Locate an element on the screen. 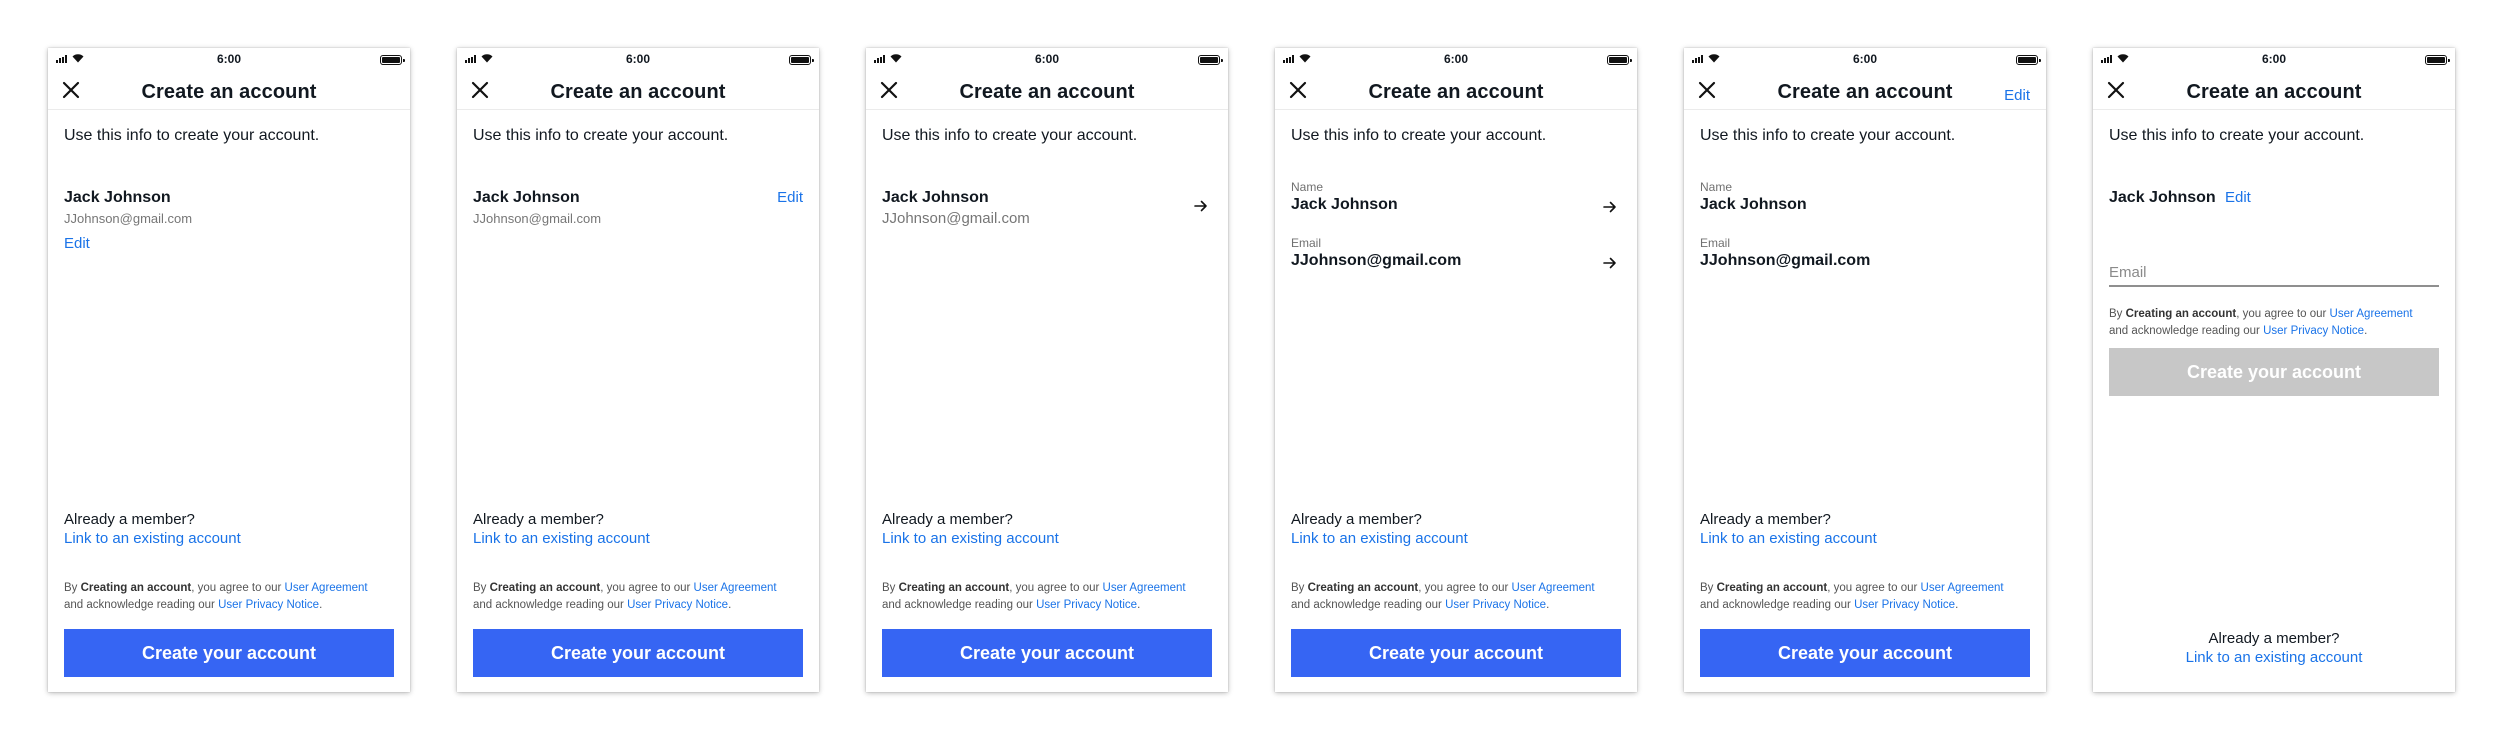 The height and width of the screenshot is (738, 2500). legal-by: By is located at coordinates (890, 588).